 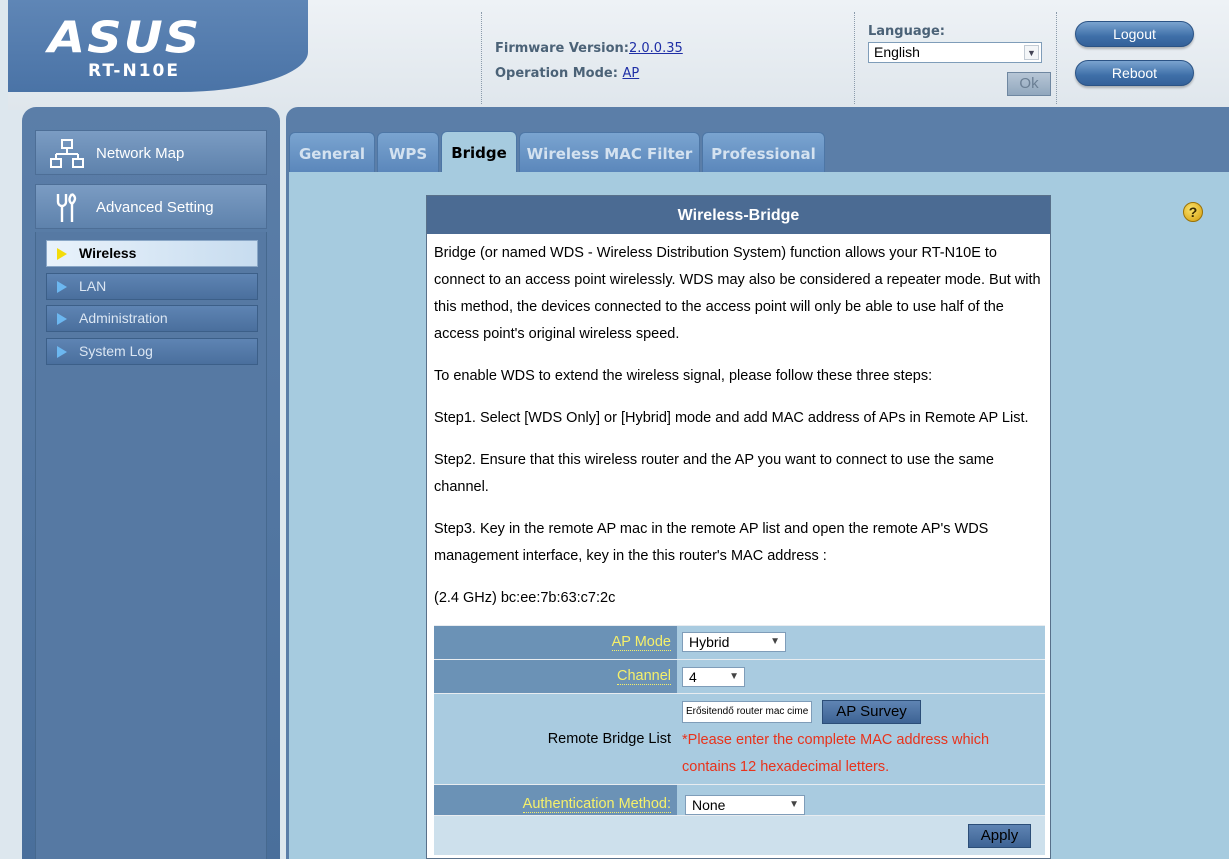 I want to click on ap-mode-label: AP Mode, so click(x=641, y=642).